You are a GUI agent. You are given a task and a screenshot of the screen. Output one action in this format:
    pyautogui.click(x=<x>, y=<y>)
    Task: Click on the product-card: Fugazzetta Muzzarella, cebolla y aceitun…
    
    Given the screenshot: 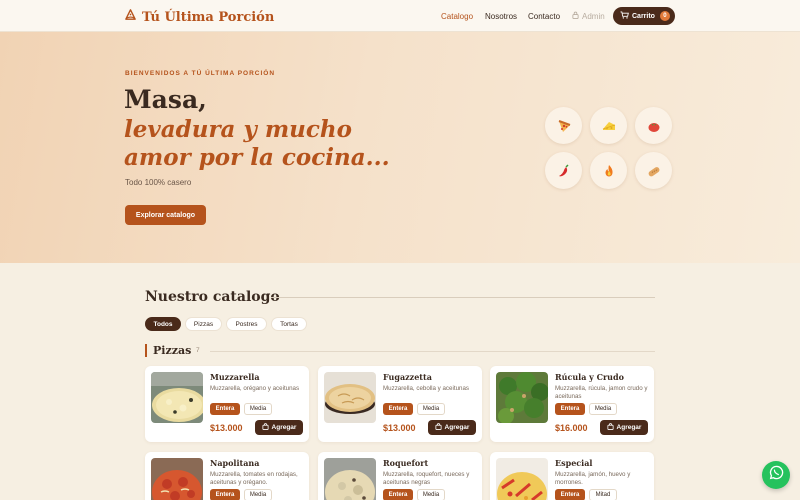 What is the action you would take?
    pyautogui.click(x=400, y=404)
    